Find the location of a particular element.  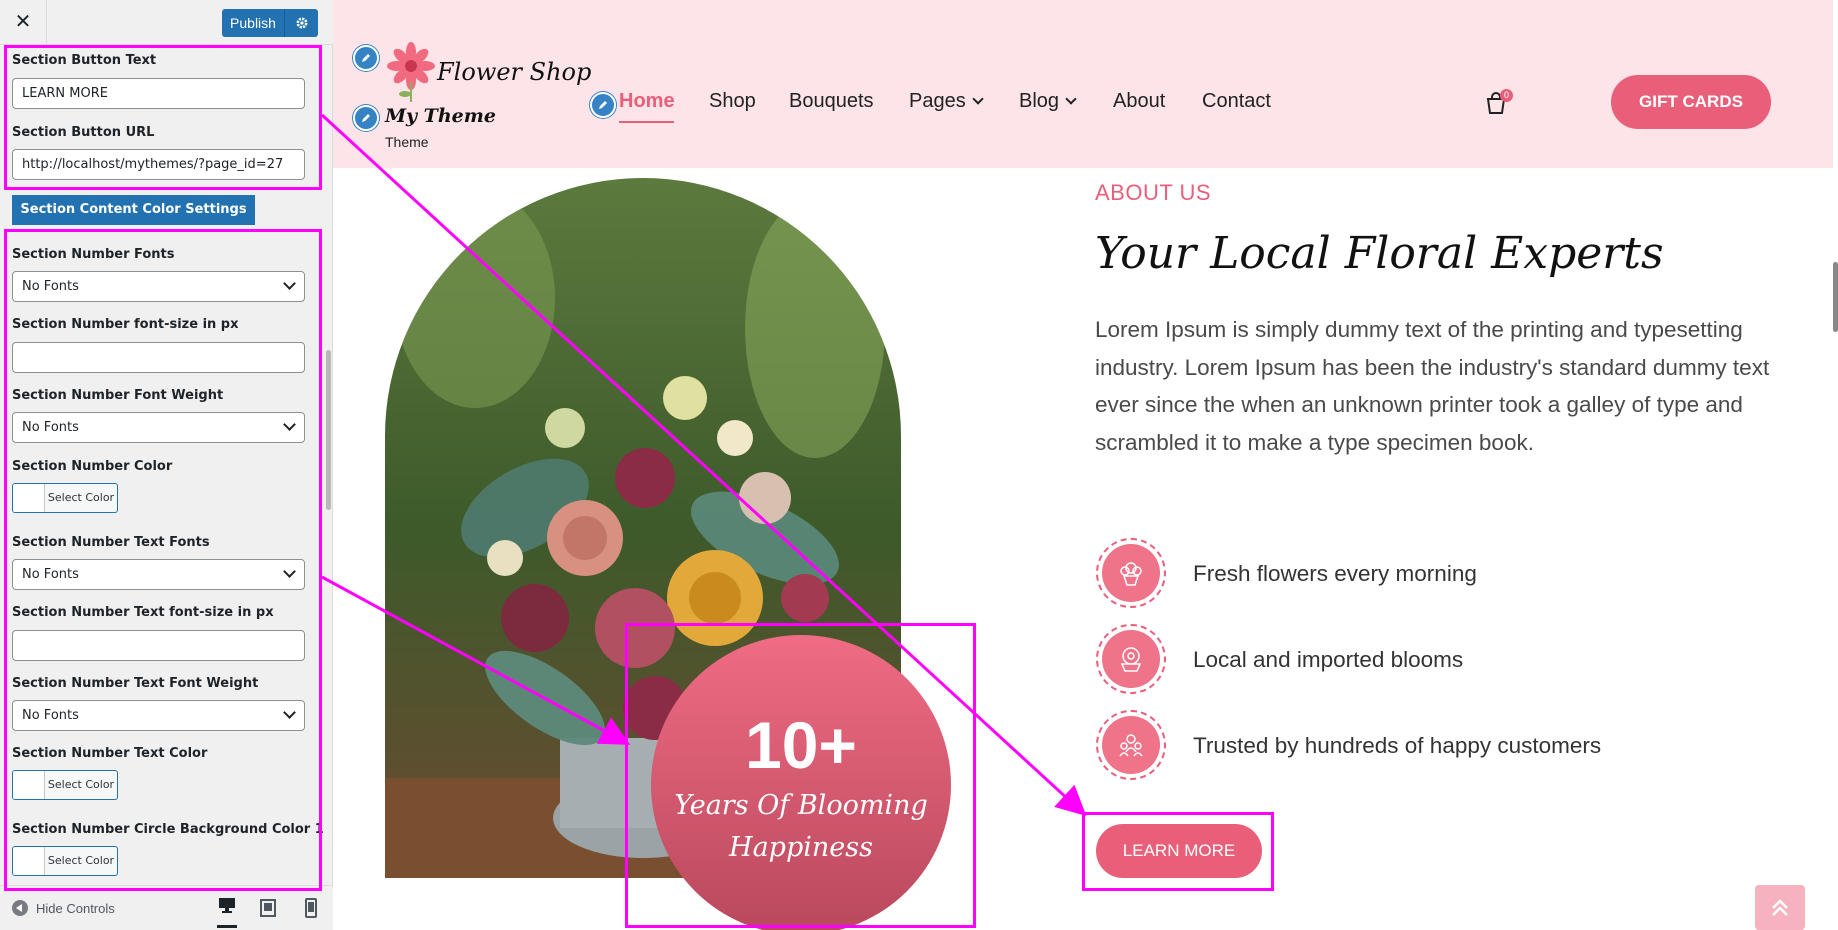

preview-scrollbar is located at coordinates (1835, 297).